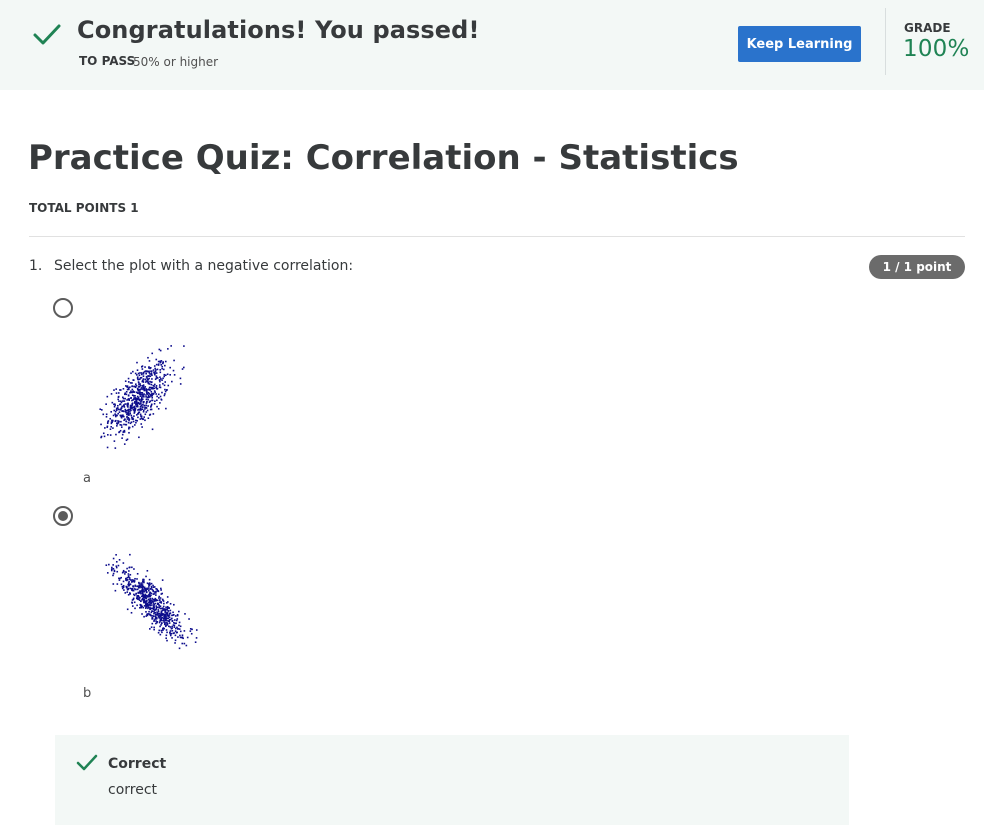 This screenshot has width=984, height=825. What do you see at coordinates (63, 308) in the screenshot?
I see `option-a-radio` at bounding box center [63, 308].